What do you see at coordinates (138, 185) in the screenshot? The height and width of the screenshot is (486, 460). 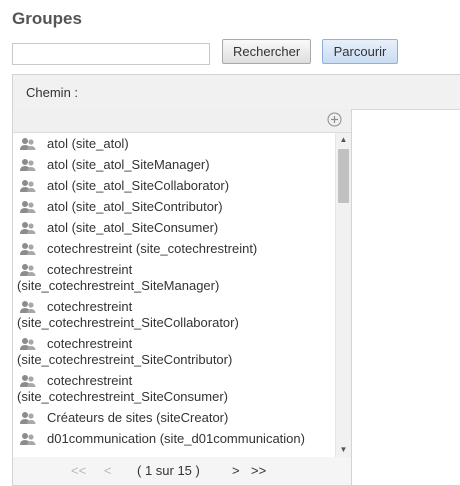 I see `group-item-label: atol (site_atol_SiteCollaborator)` at bounding box center [138, 185].